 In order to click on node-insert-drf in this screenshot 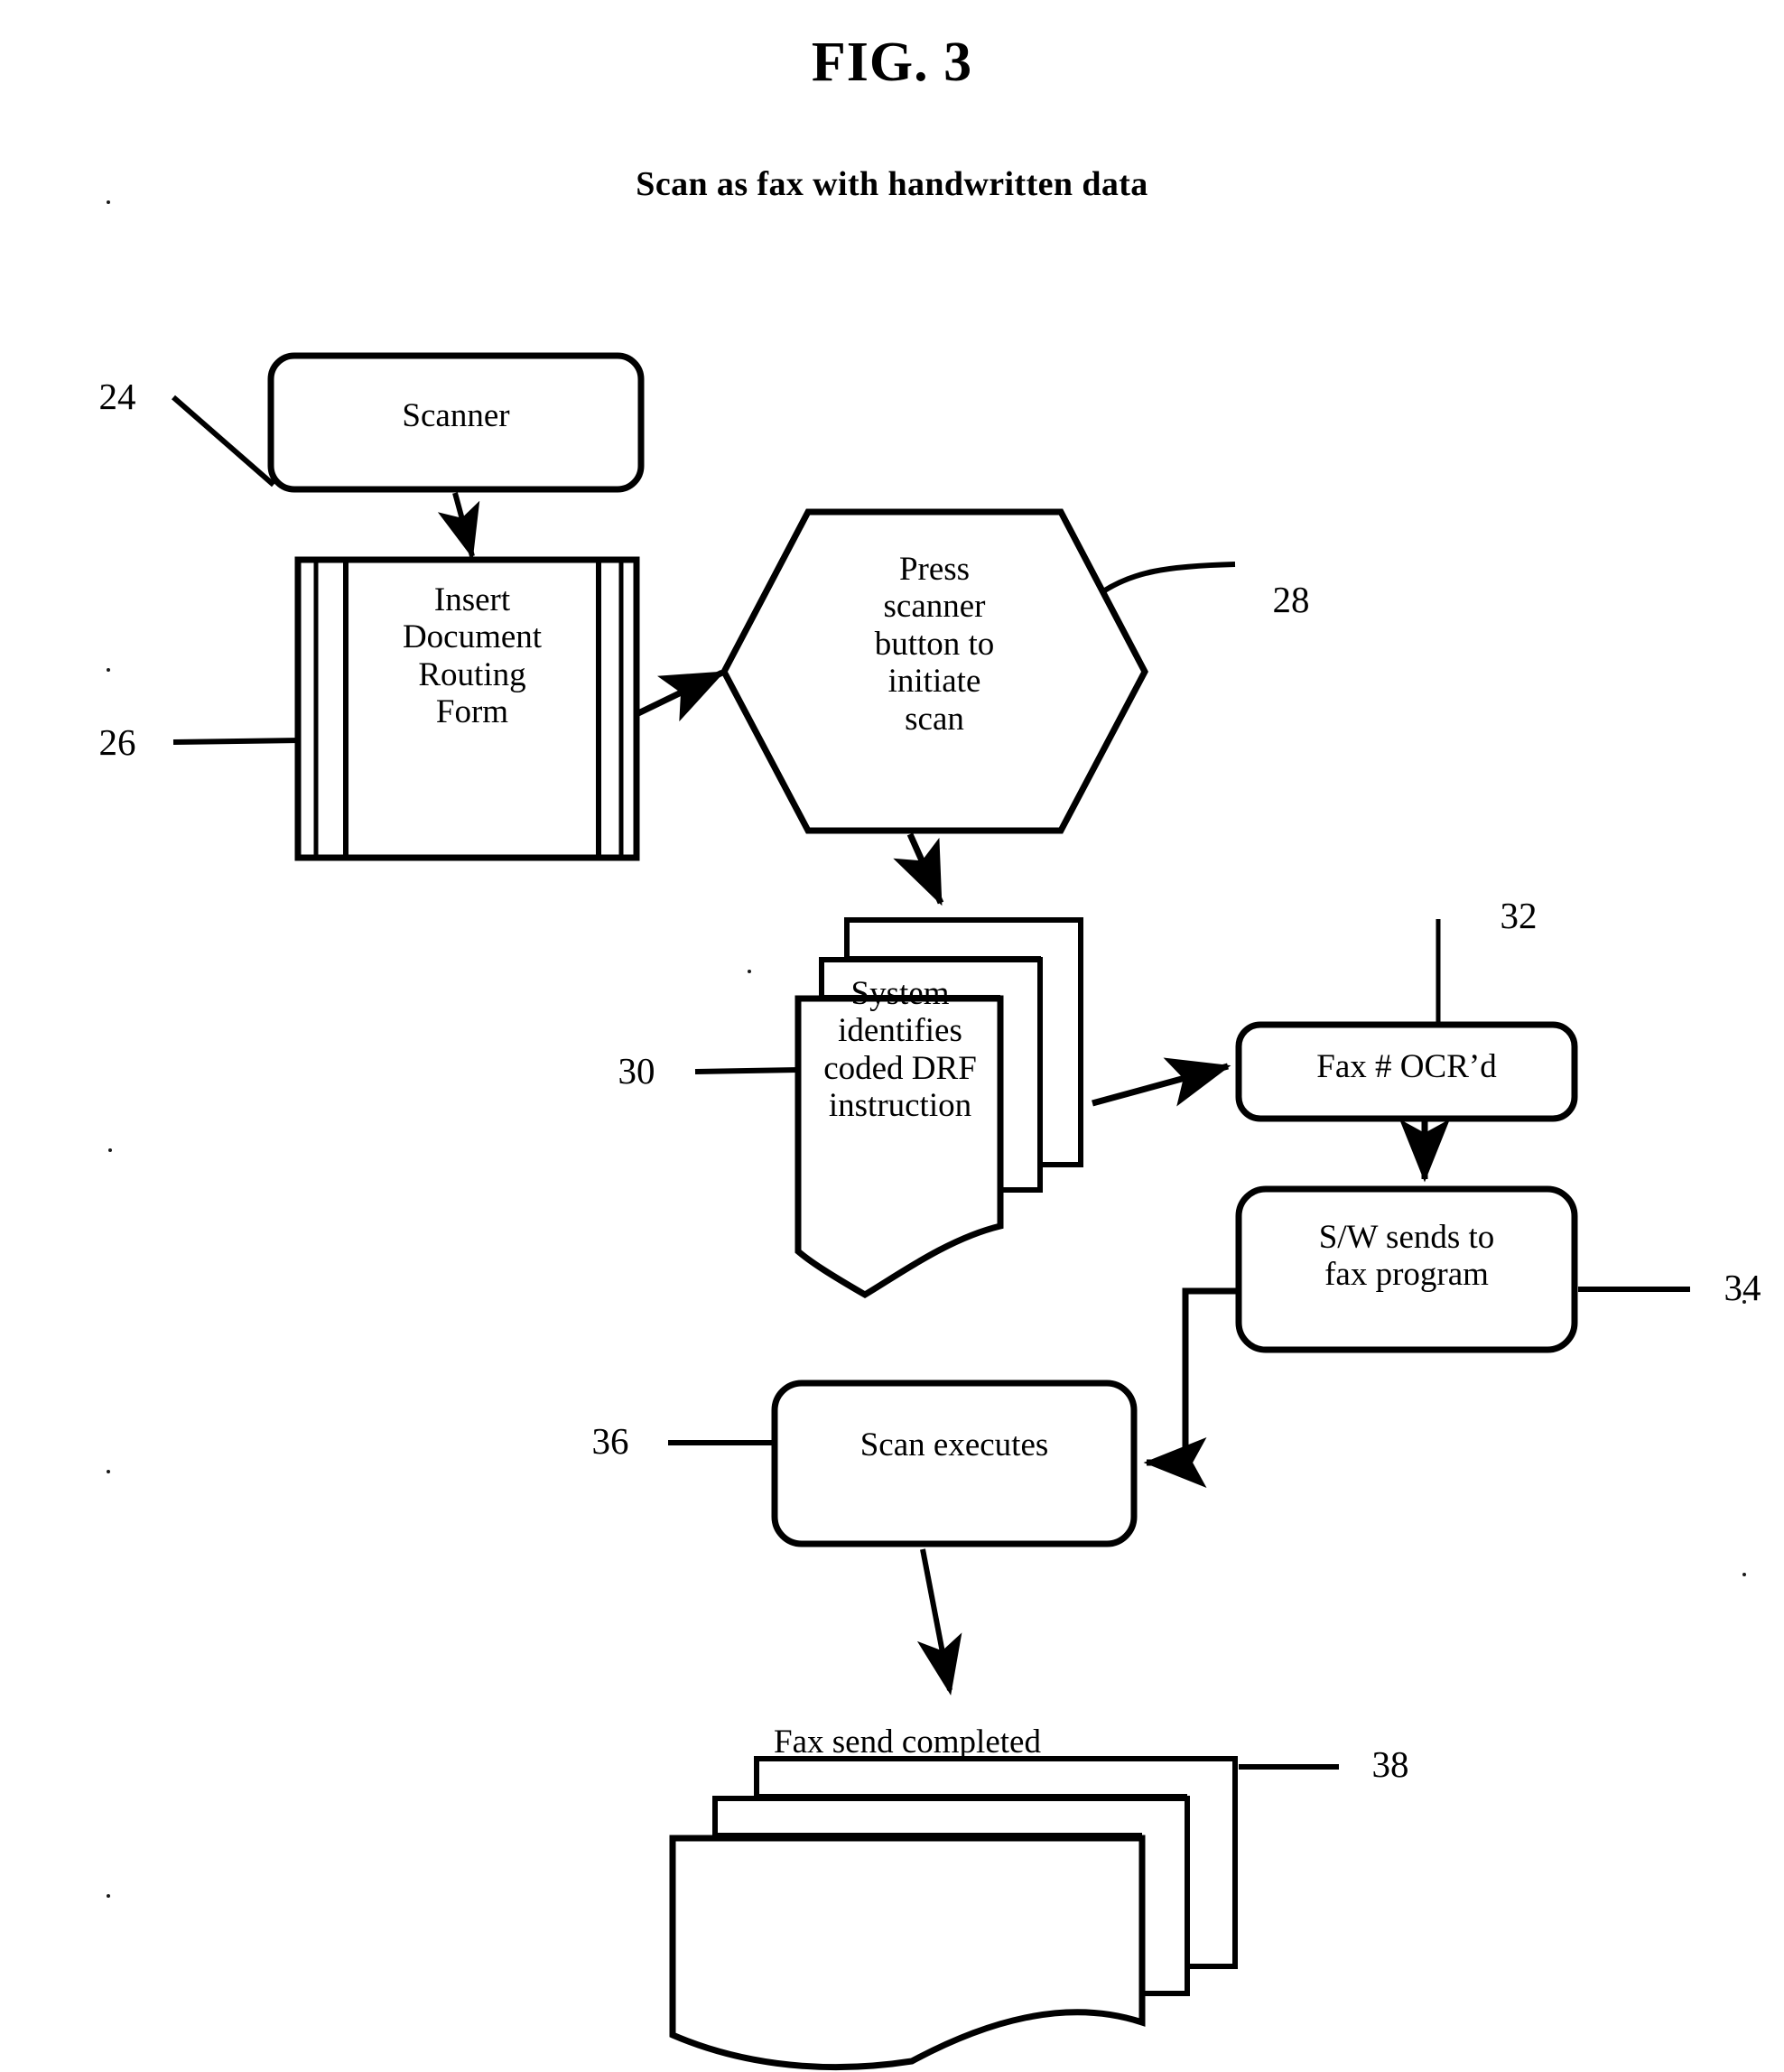, I will do `click(467, 708)`.